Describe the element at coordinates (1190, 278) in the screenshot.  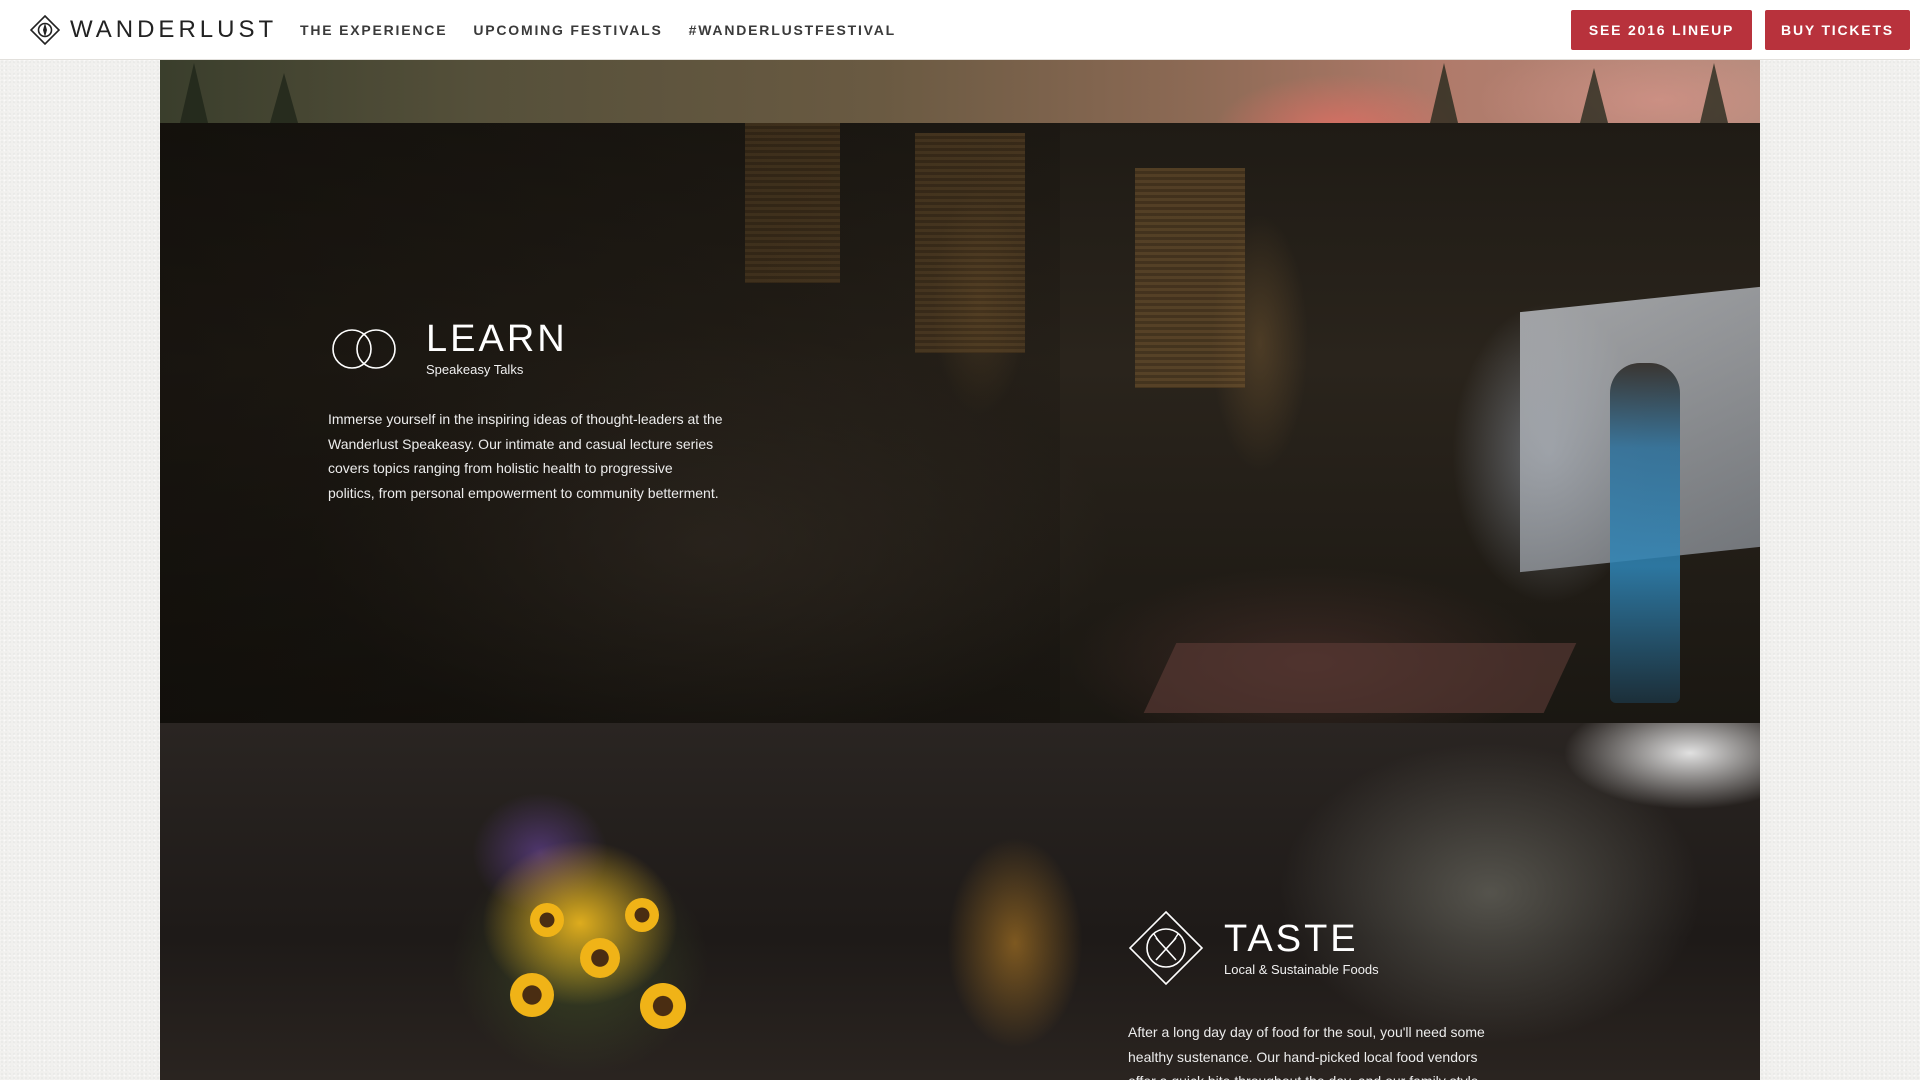
I see `window-blinds` at that location.